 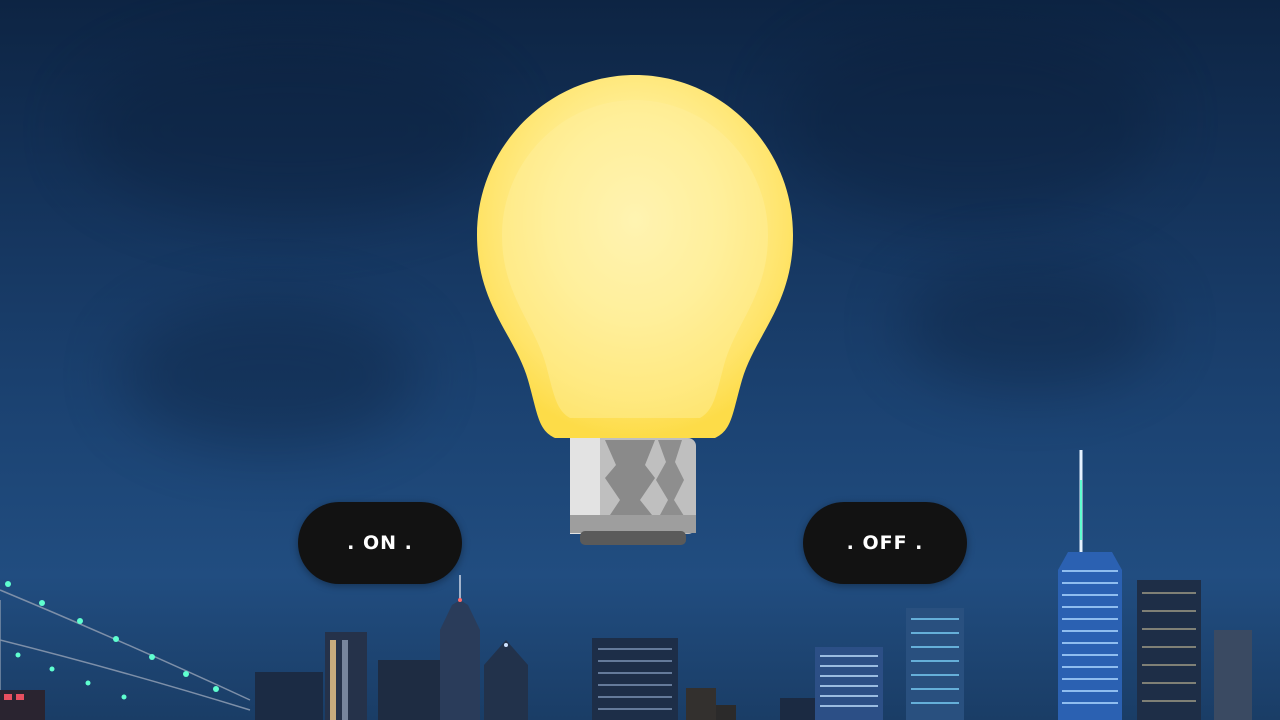 What do you see at coordinates (885, 543) in the screenshot?
I see `off-button: . OFF .` at bounding box center [885, 543].